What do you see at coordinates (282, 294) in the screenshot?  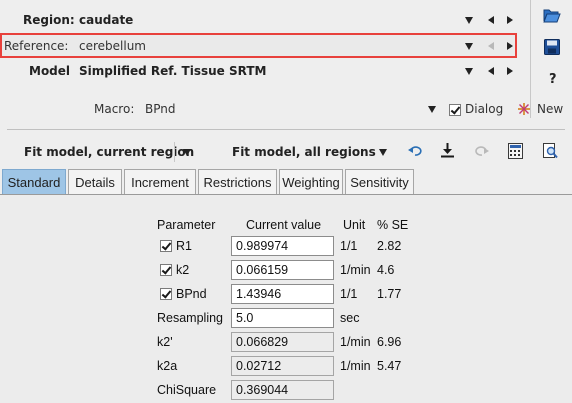 I see `bpnd-value-field: 1.43946` at bounding box center [282, 294].